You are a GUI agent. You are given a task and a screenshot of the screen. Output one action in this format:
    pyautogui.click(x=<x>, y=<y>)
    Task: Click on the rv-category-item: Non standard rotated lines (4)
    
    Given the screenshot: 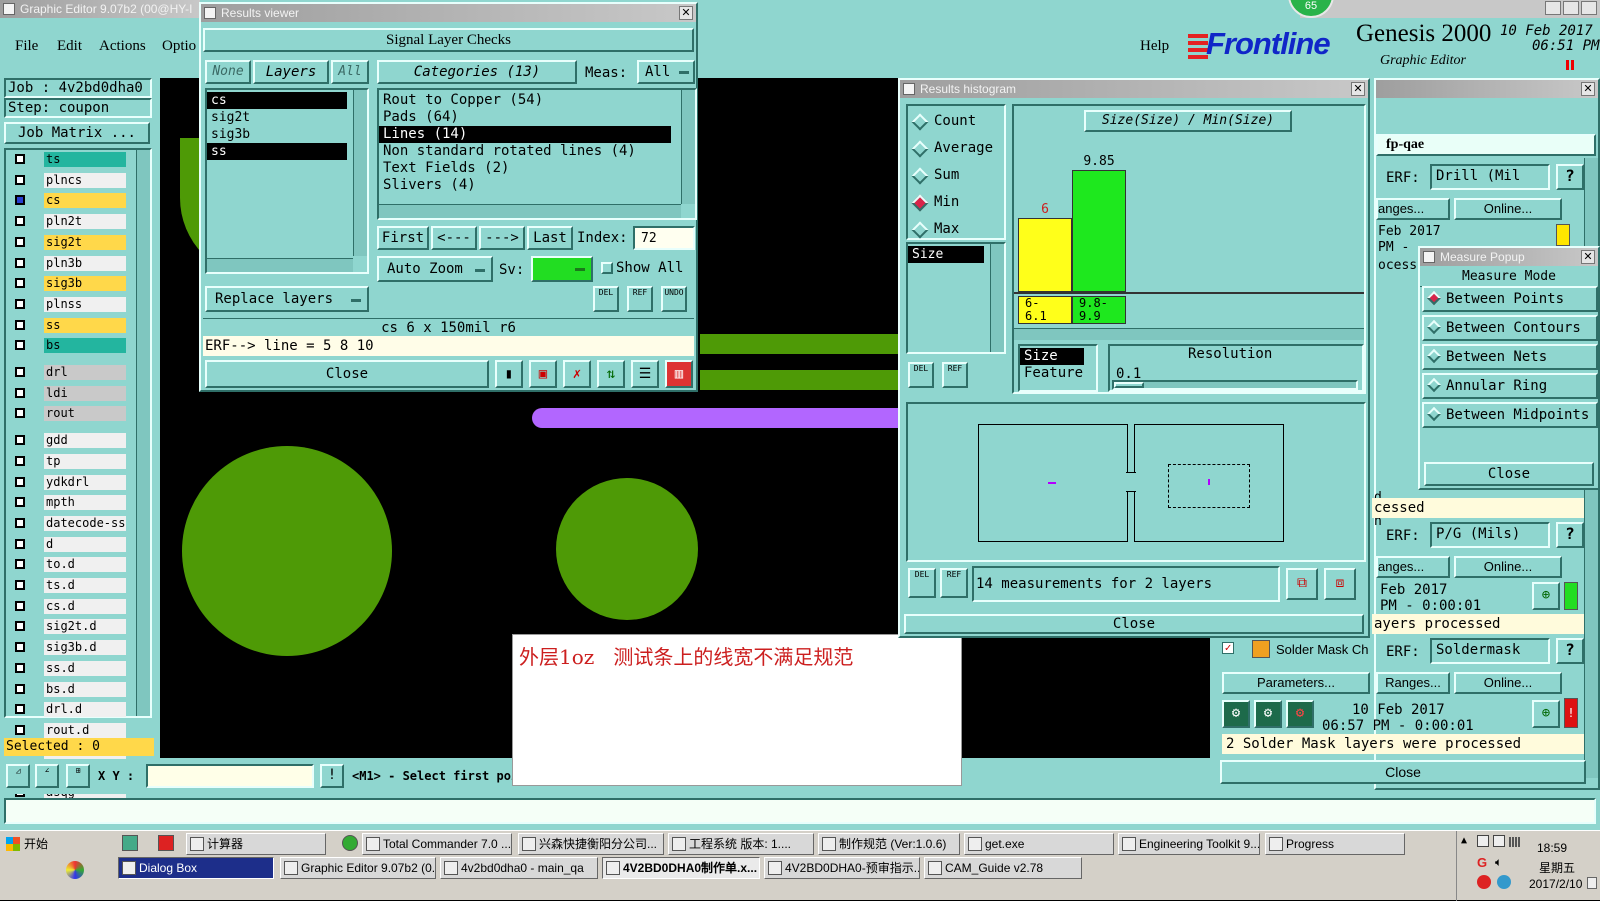 What is the action you would take?
    pyautogui.click(x=525, y=151)
    